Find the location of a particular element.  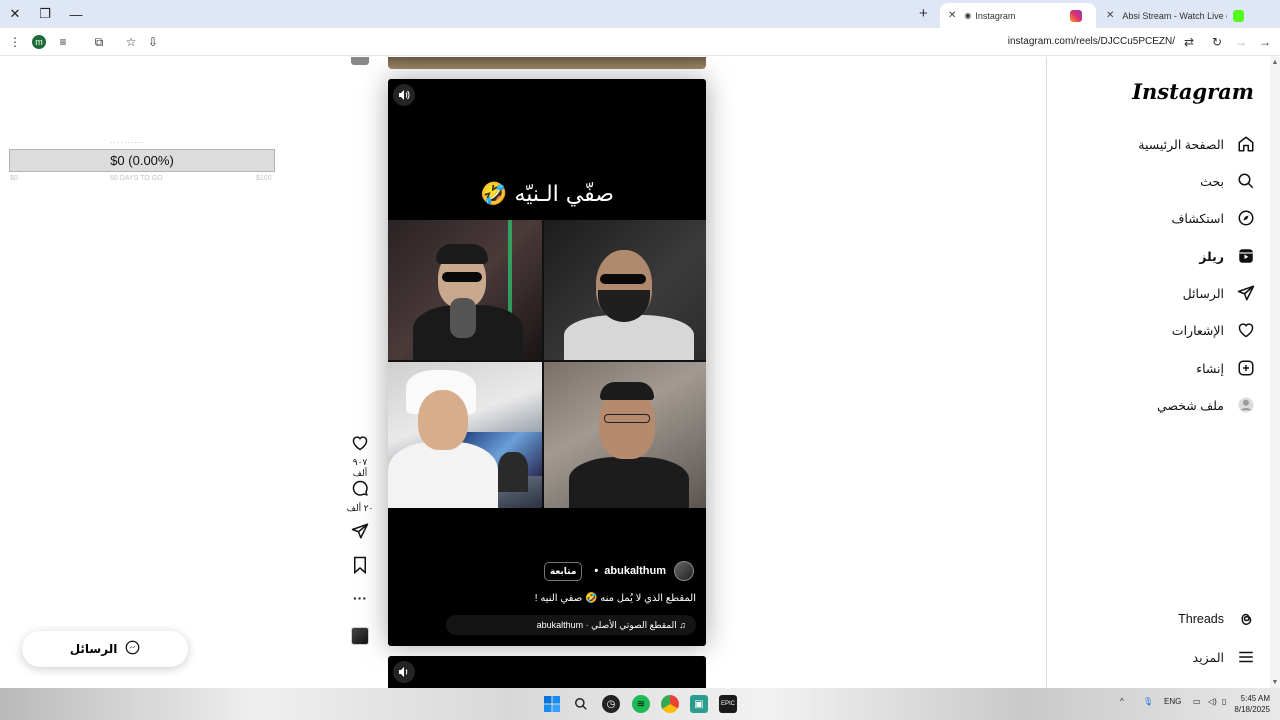

speaker-icon is located at coordinates (404, 95).